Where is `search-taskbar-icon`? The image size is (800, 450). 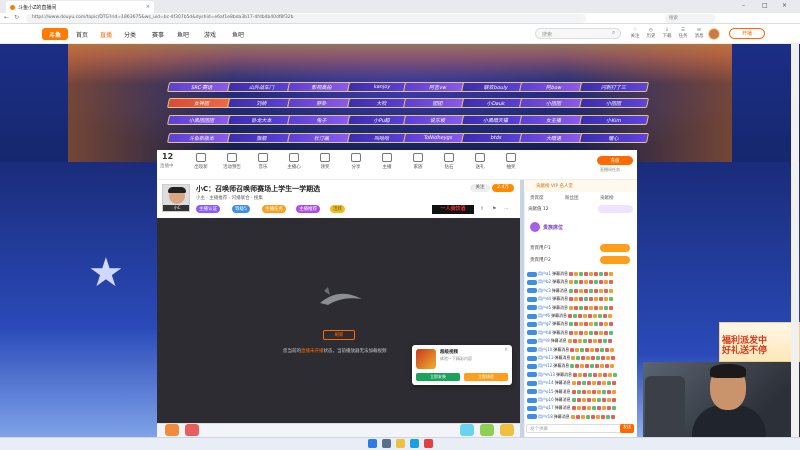 search-taskbar-icon is located at coordinates (386, 443).